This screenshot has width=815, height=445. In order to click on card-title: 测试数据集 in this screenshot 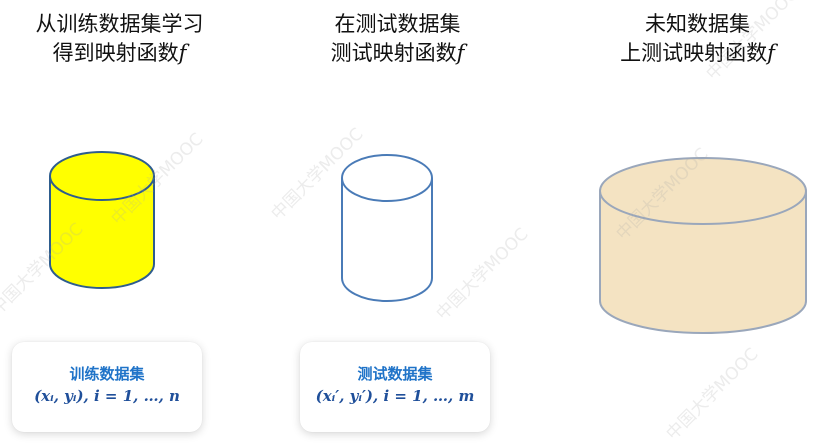, I will do `click(395, 374)`.